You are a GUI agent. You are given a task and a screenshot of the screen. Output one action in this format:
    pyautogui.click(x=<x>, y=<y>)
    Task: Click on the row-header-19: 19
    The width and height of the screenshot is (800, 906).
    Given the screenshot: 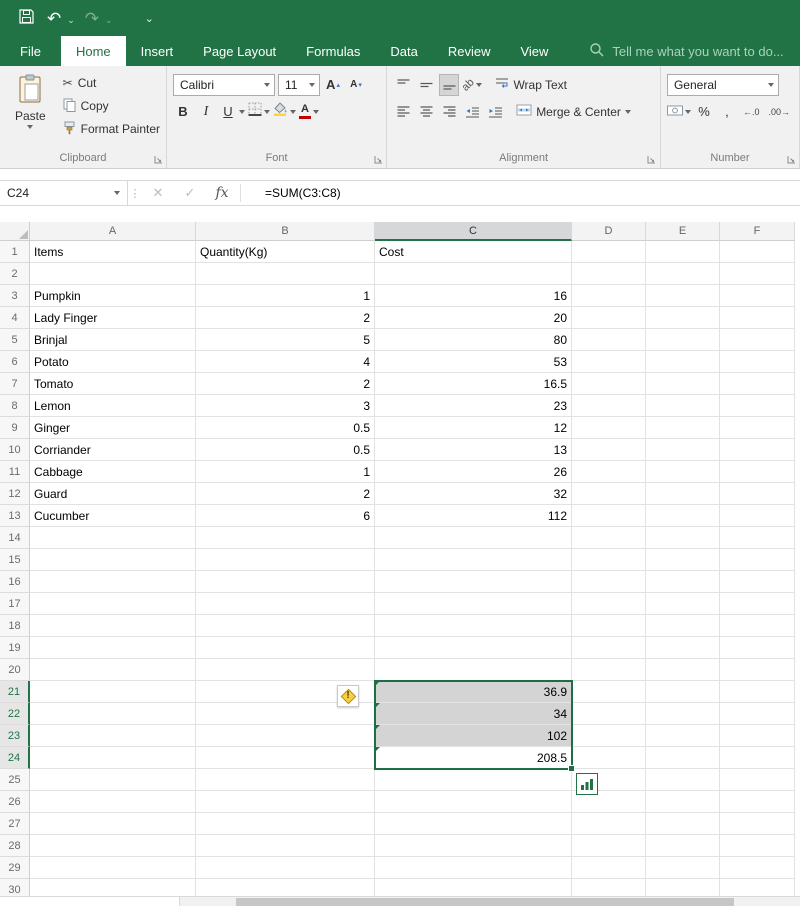 What is the action you would take?
    pyautogui.click(x=15, y=648)
    